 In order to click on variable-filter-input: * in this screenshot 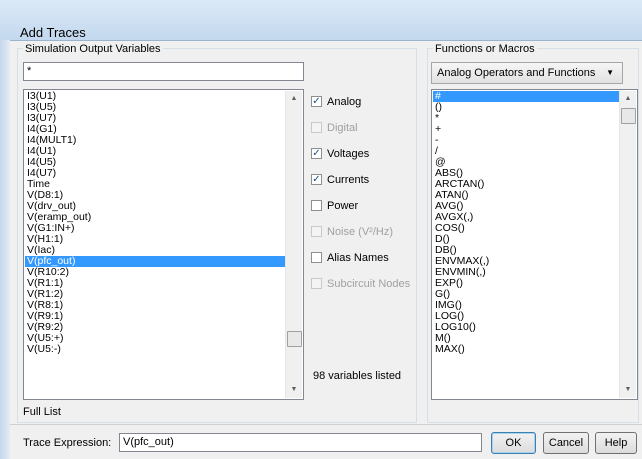, I will do `click(163, 71)`.